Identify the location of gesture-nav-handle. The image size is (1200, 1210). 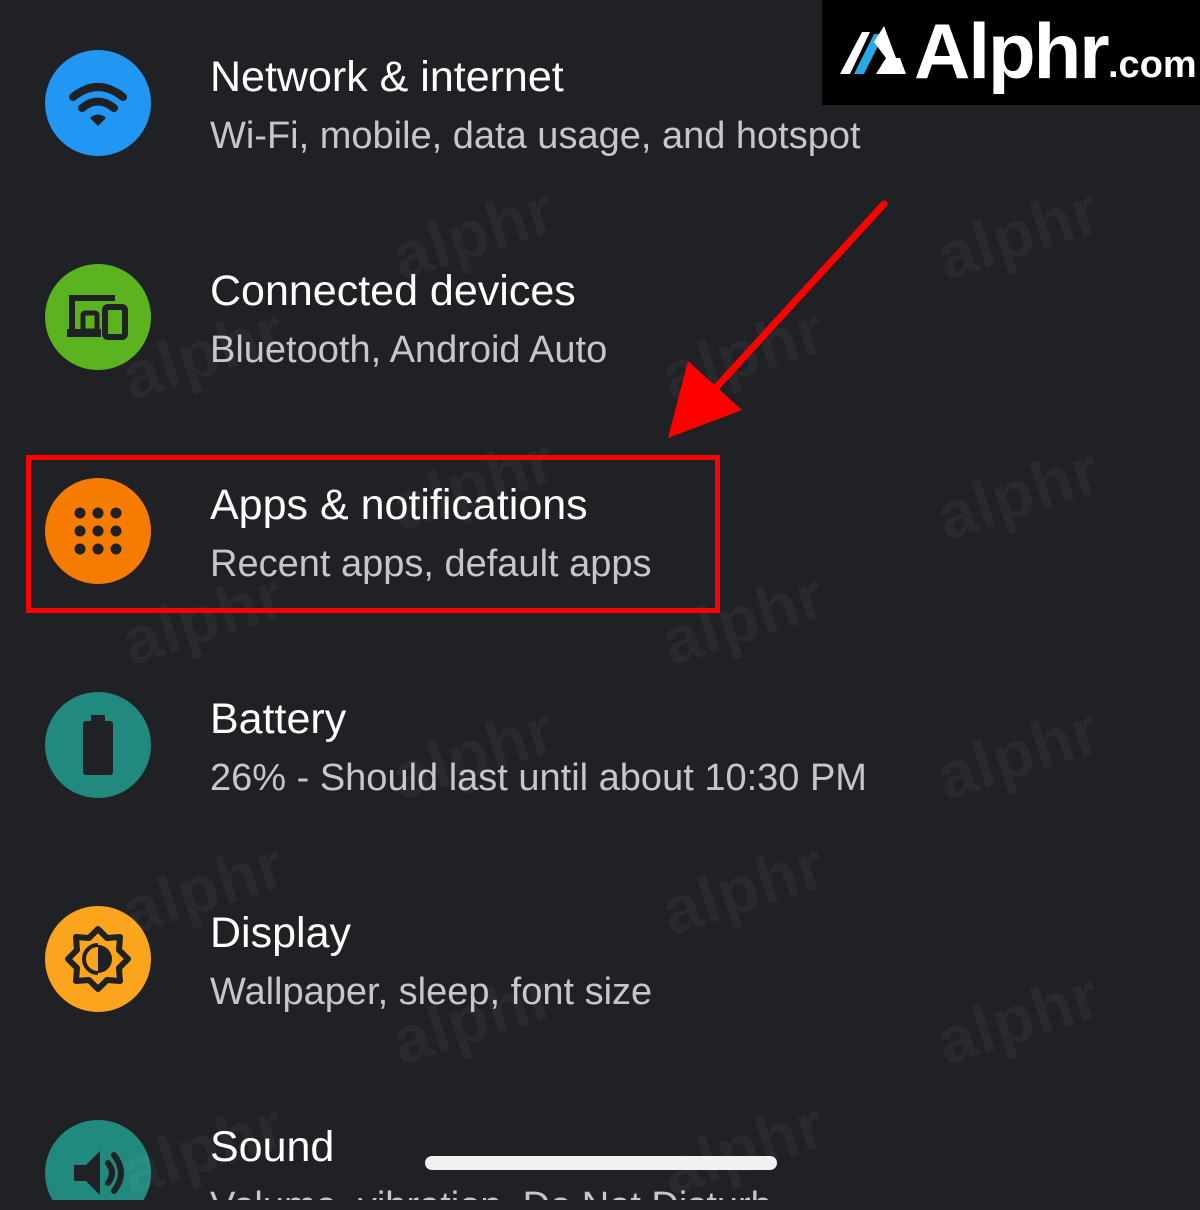
(601, 1163).